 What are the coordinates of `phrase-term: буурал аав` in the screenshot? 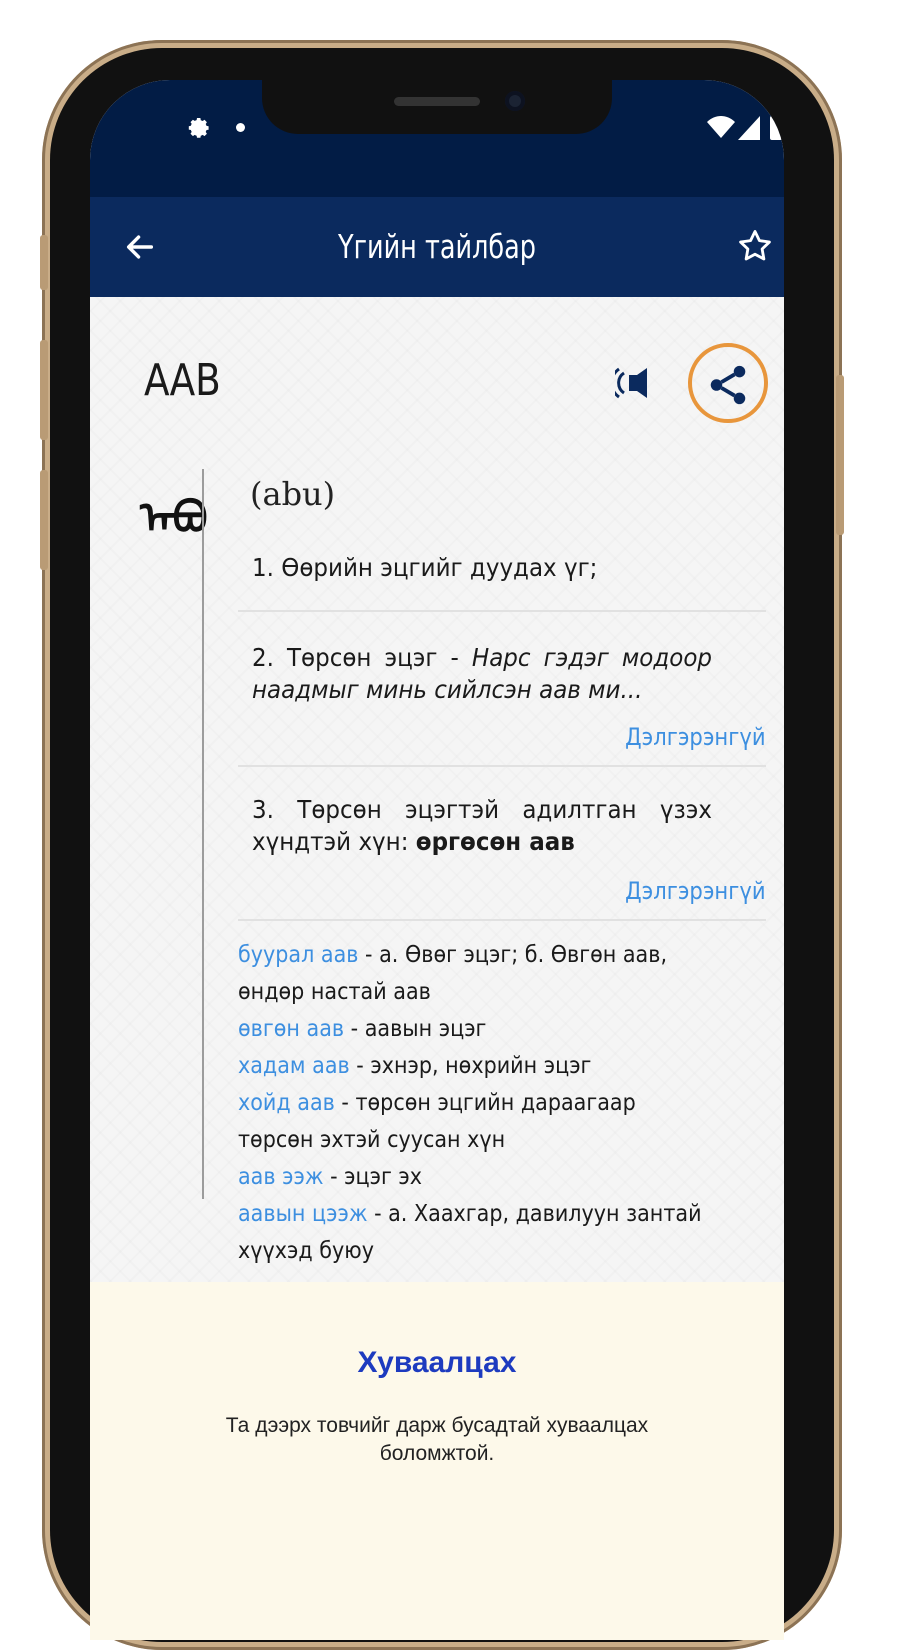 It's located at (298, 955).